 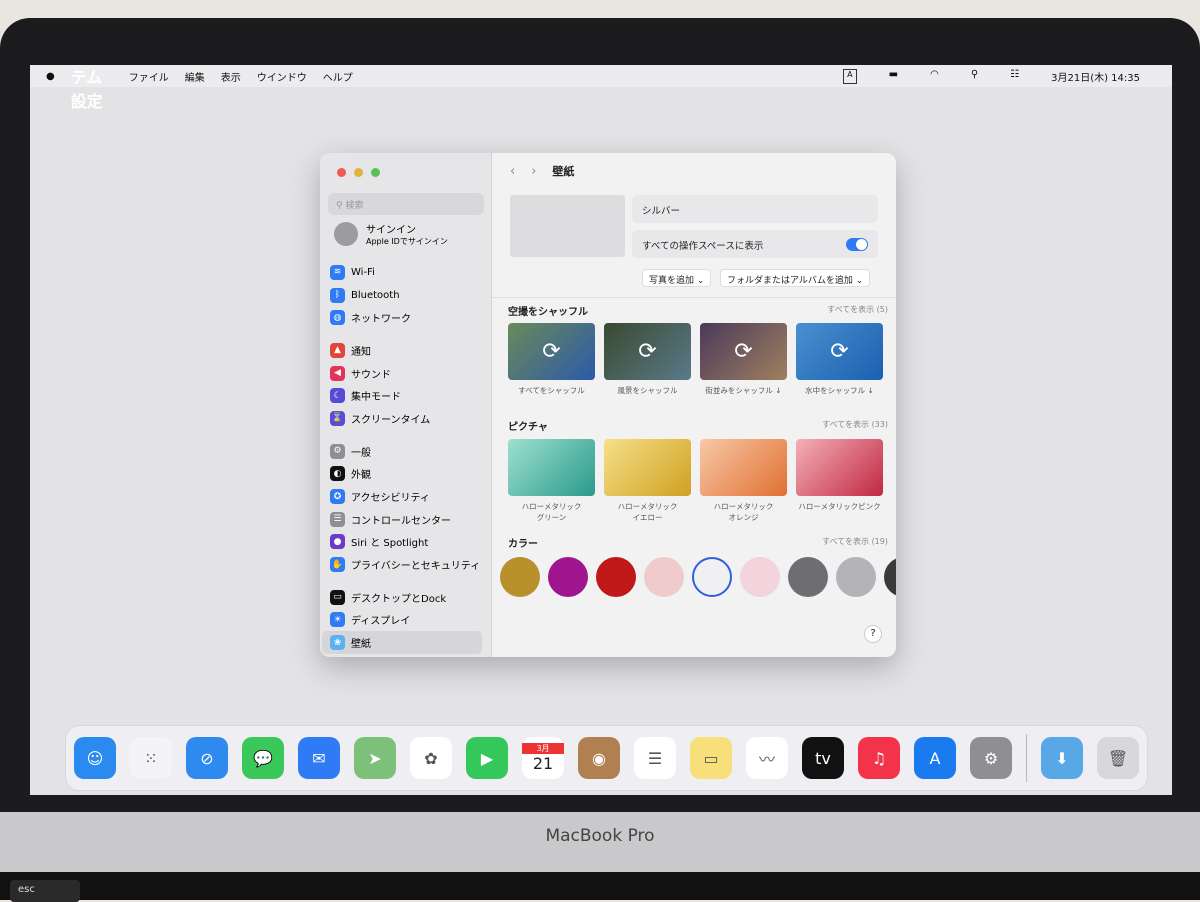 I want to click on menu-help: ヘルプ, so click(x=338, y=76).